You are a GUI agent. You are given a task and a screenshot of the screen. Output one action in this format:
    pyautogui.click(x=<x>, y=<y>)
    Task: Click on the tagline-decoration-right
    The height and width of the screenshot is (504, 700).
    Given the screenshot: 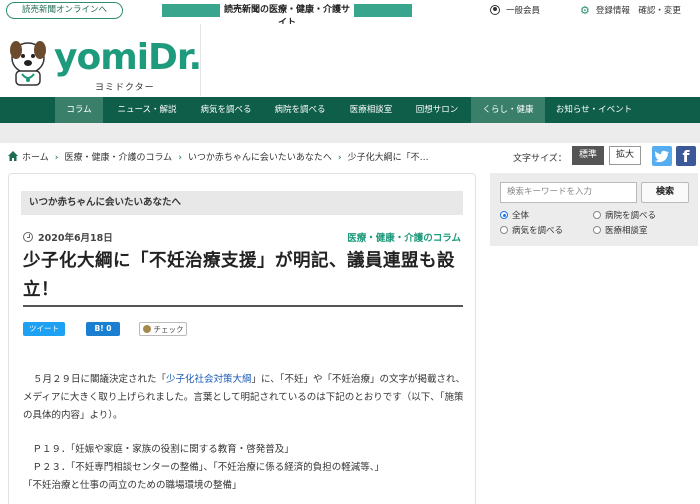 What is the action you would take?
    pyautogui.click(x=383, y=10)
    